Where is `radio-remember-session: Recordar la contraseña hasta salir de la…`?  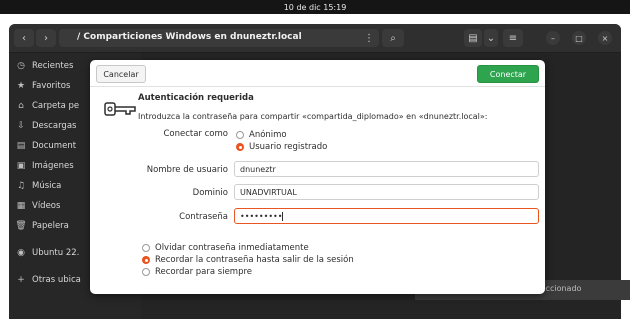
radio-remember-session: Recordar la contraseña hasta salir de la… is located at coordinates (248, 260).